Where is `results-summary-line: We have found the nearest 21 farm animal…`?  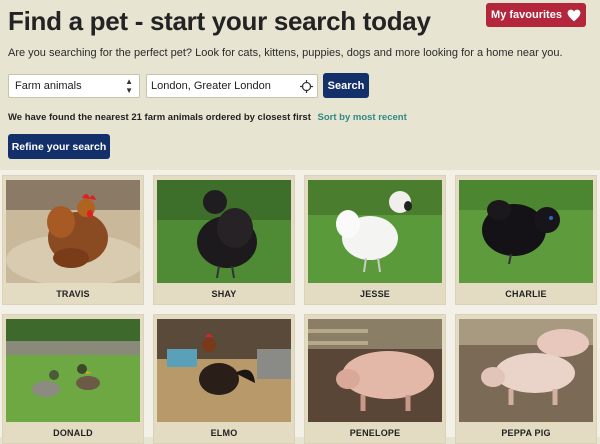
results-summary-line: We have found the nearest 21 farm animal… is located at coordinates (207, 117).